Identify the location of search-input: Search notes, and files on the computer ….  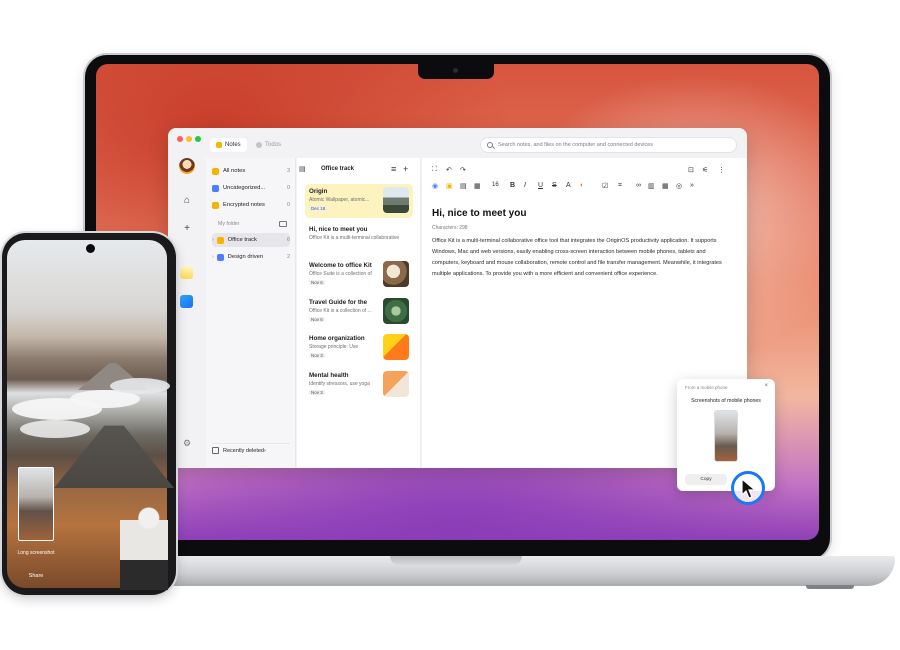
(608, 145).